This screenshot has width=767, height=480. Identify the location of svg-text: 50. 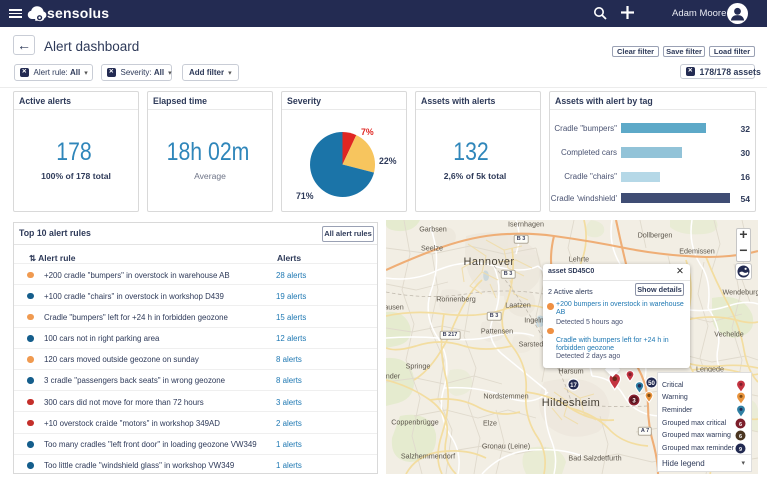
(651, 384).